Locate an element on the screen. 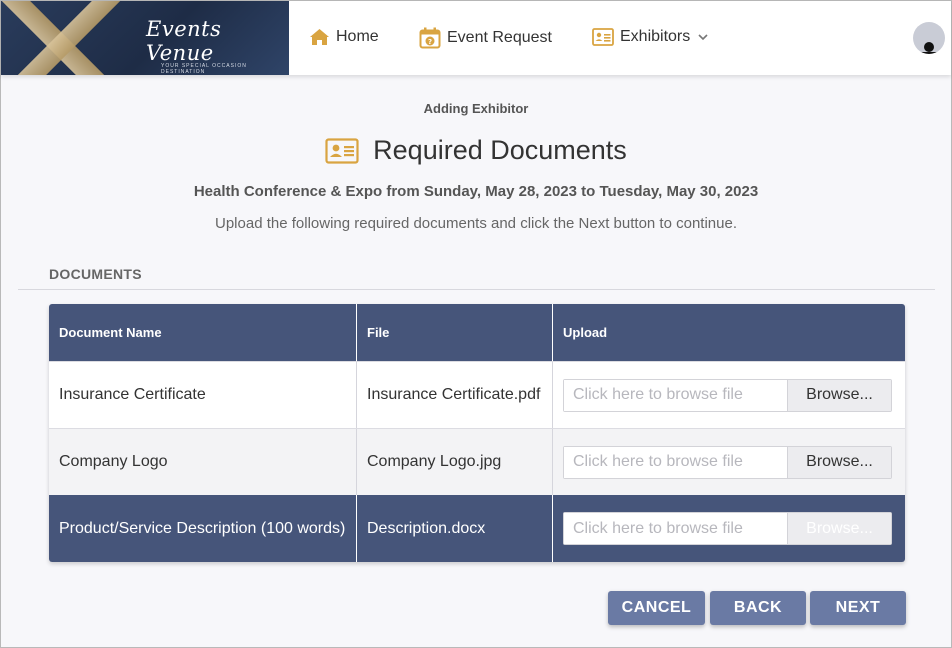  document-name-cell: Company Logo is located at coordinates (203, 462).